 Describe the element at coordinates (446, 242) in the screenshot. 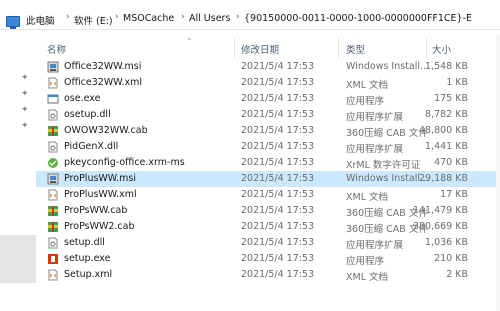

I see `file-size: 1,036 KB` at that location.